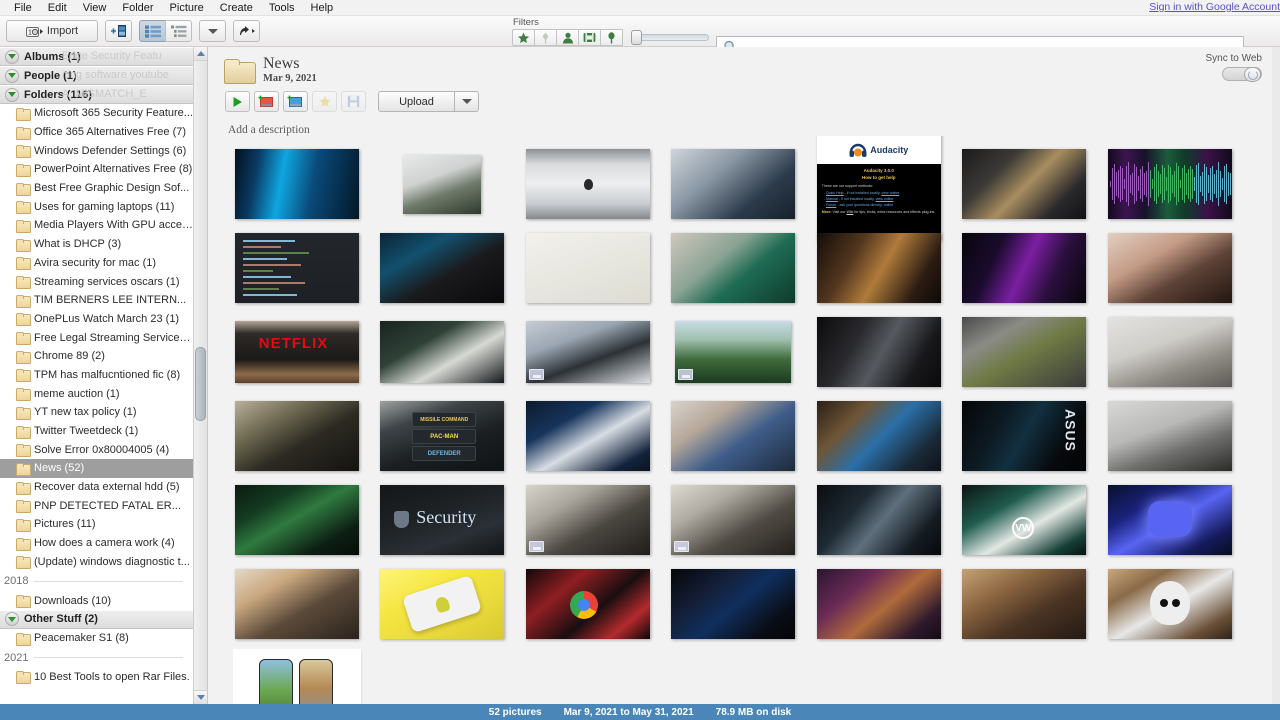  I want to click on thumbnail-asus-logo-dark: ASUS, so click(1024, 436).